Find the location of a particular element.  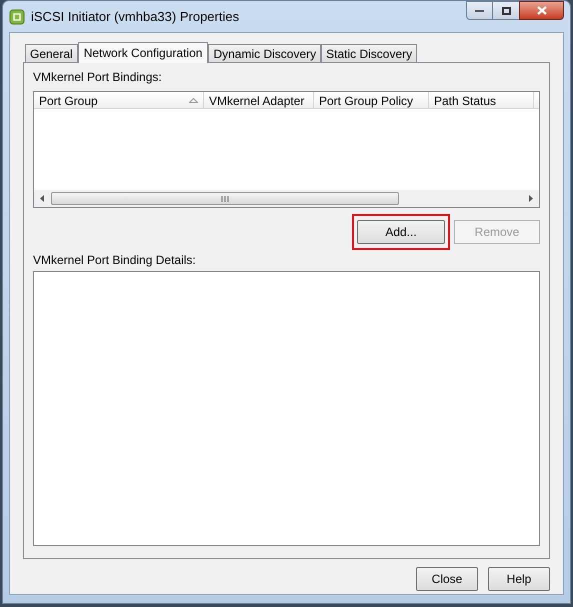

section-label: VMkernel Port Binding Details: is located at coordinates (115, 260).